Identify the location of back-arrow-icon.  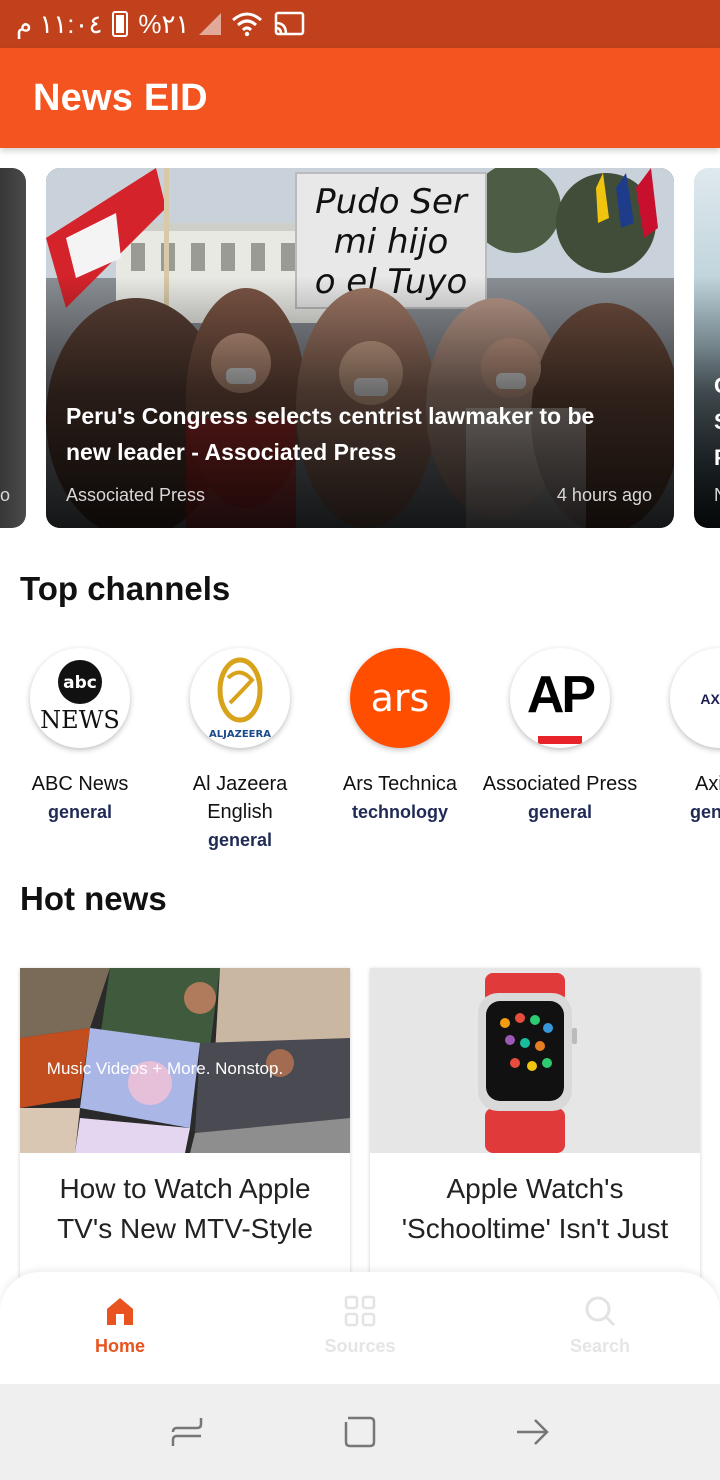
(533, 1432).